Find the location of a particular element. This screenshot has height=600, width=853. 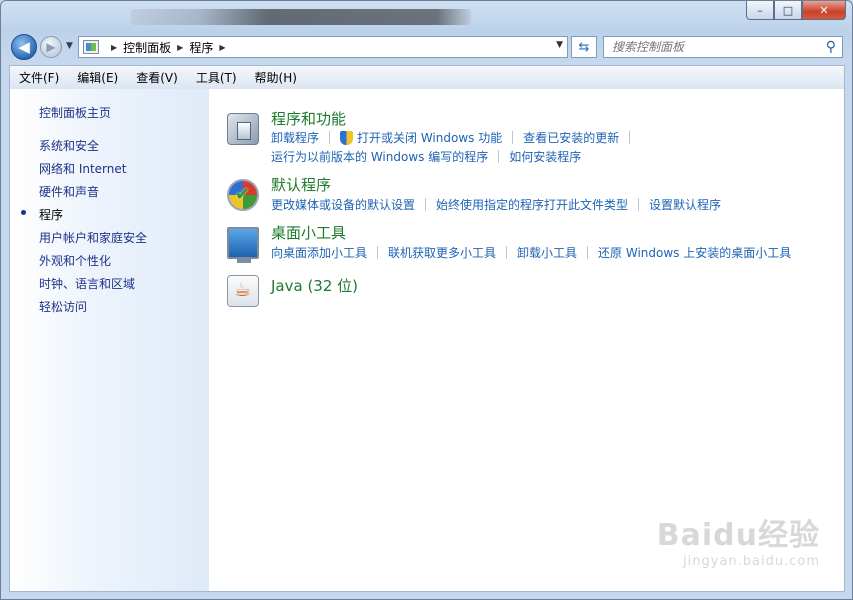

link-autoplay-settings: 更改媒体或设备的默认设置 is located at coordinates (343, 204).